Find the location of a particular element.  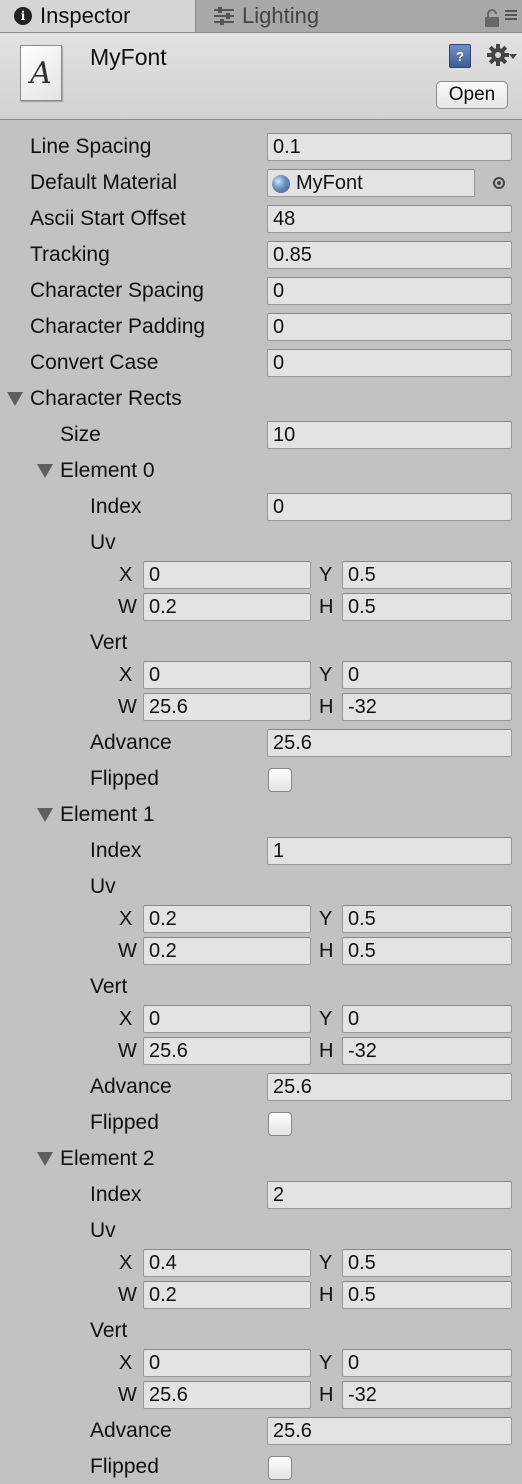

default-material-field: MyFont is located at coordinates (371, 183).